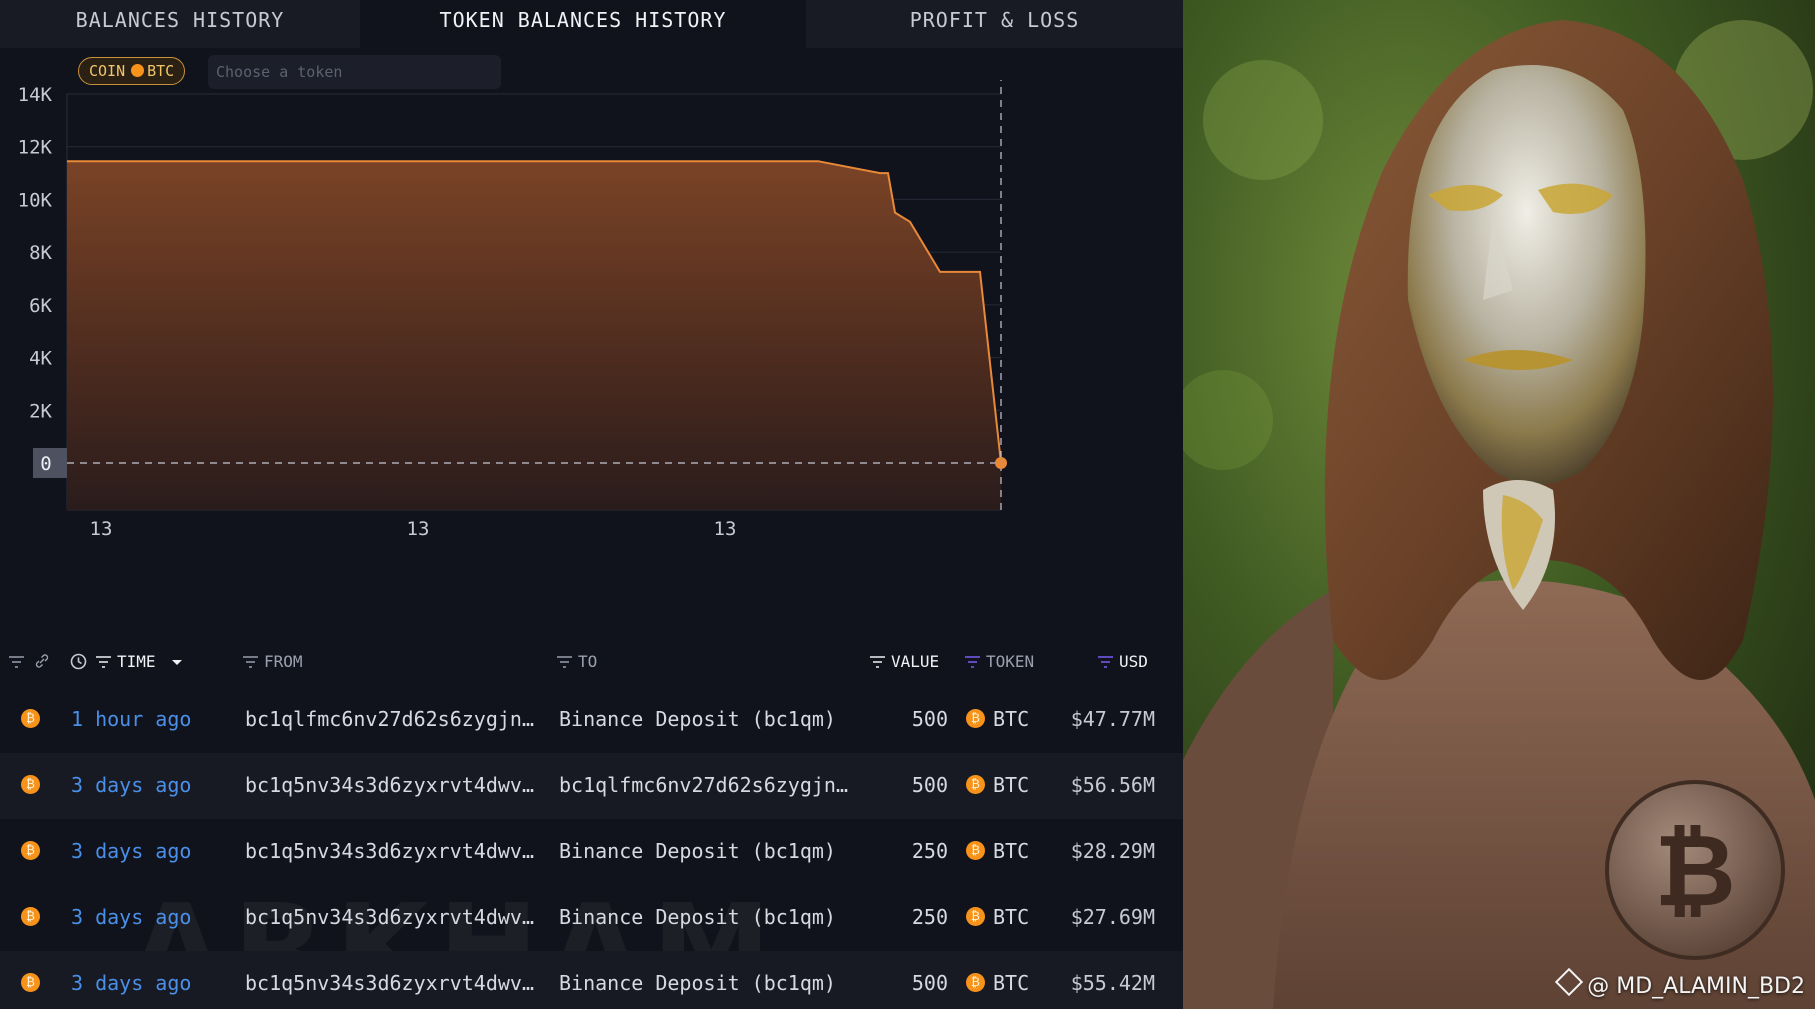  Describe the element at coordinates (1696, 986) in the screenshot. I see `photo-credit-text: @ MD_ALAMIN_BD2` at that location.